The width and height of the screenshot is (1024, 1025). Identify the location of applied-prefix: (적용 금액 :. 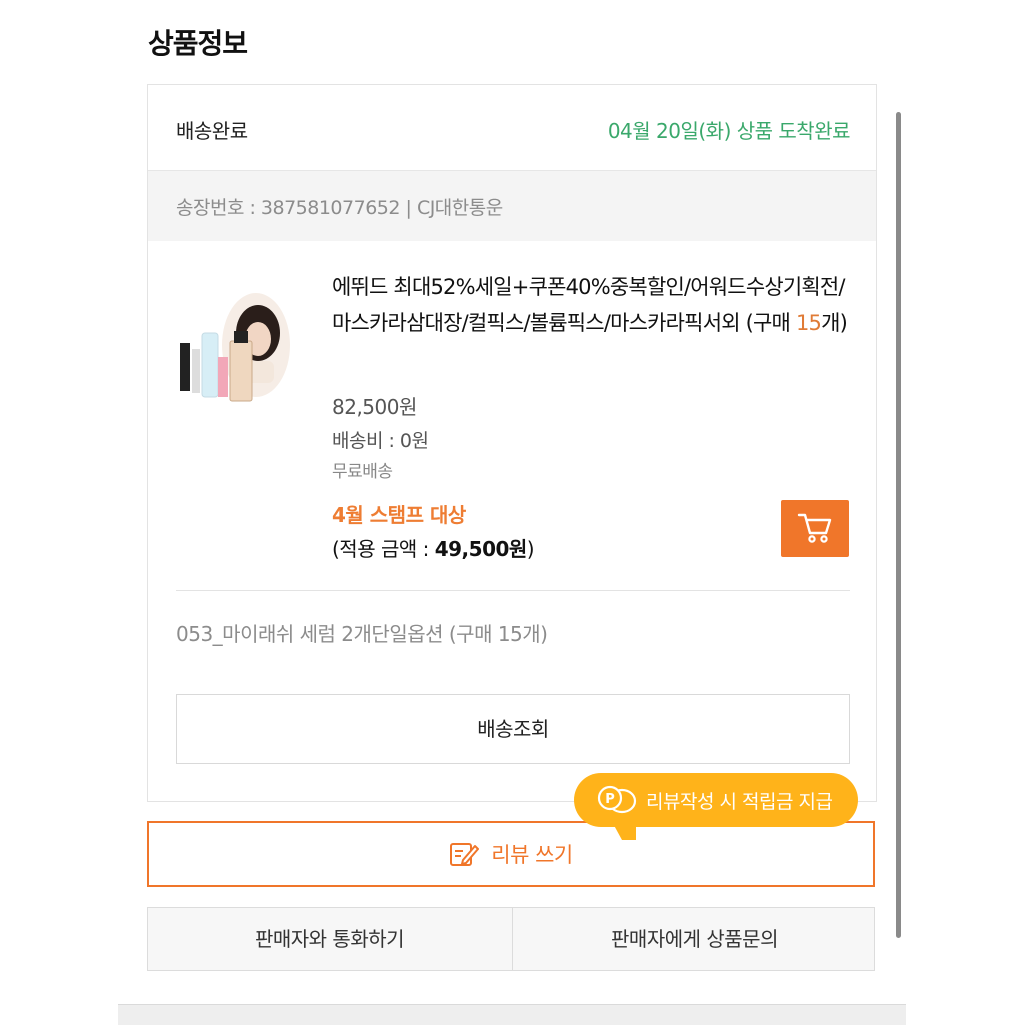
(383, 549).